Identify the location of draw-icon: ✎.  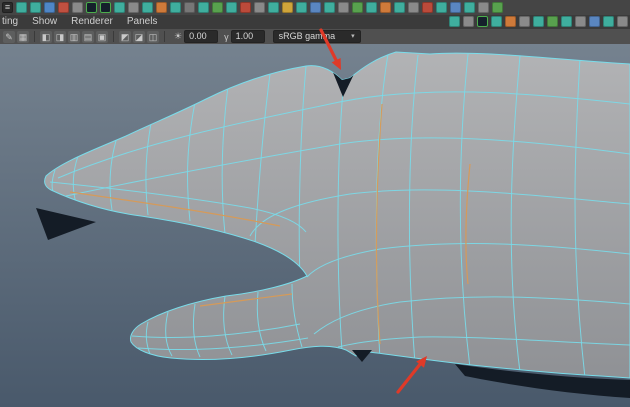
(9, 36).